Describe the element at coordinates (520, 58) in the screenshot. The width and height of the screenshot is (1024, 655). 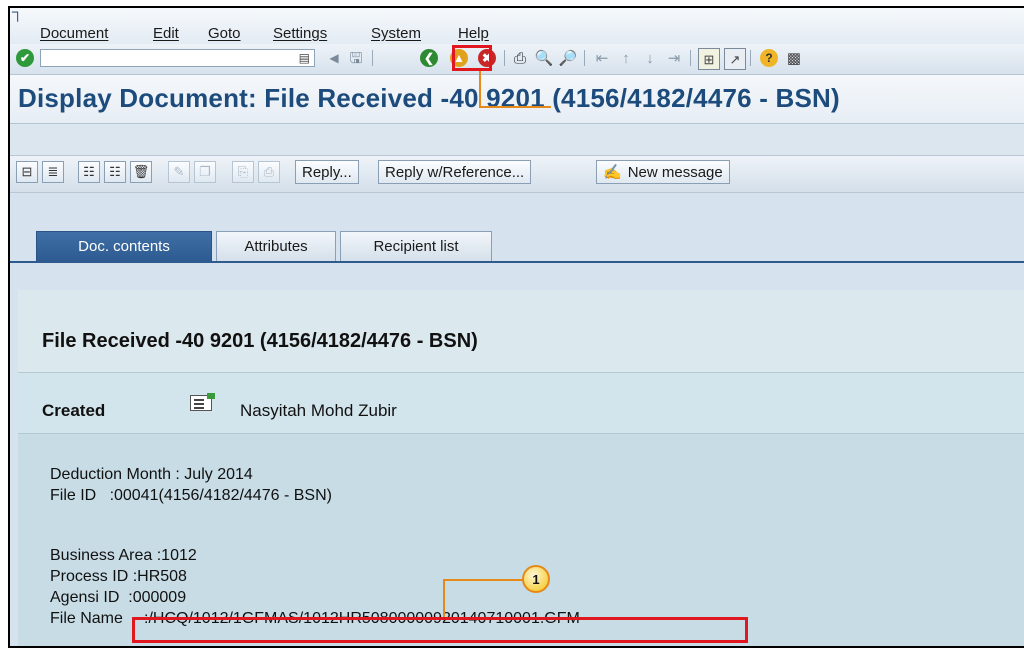
I see `print-icon: ⎙` at that location.